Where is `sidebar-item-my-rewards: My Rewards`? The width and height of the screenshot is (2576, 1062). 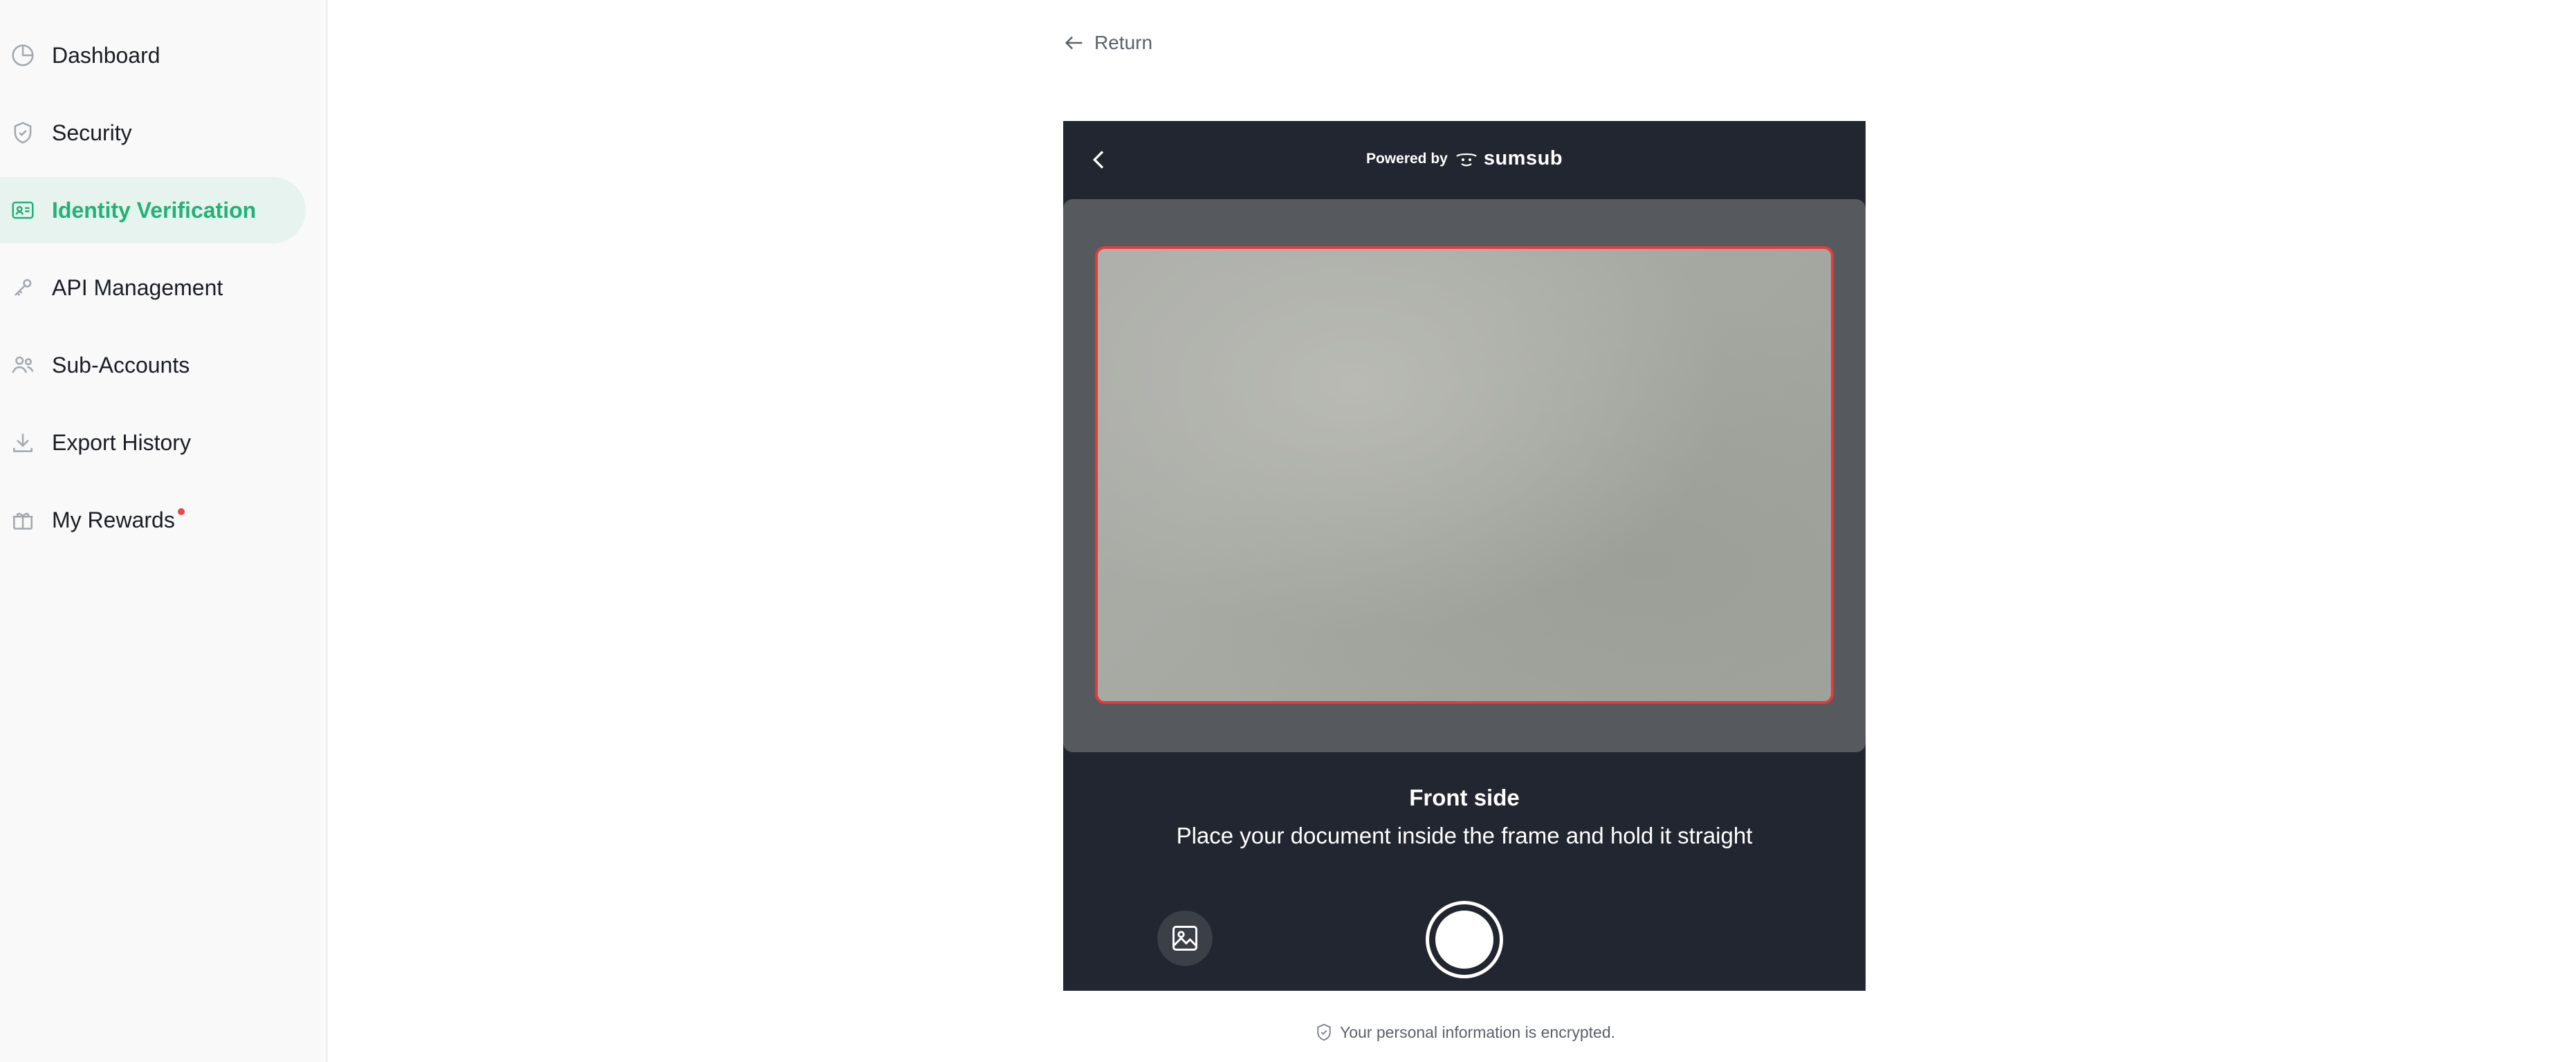
sidebar-item-my-rewards: My Rewards is located at coordinates (153, 520).